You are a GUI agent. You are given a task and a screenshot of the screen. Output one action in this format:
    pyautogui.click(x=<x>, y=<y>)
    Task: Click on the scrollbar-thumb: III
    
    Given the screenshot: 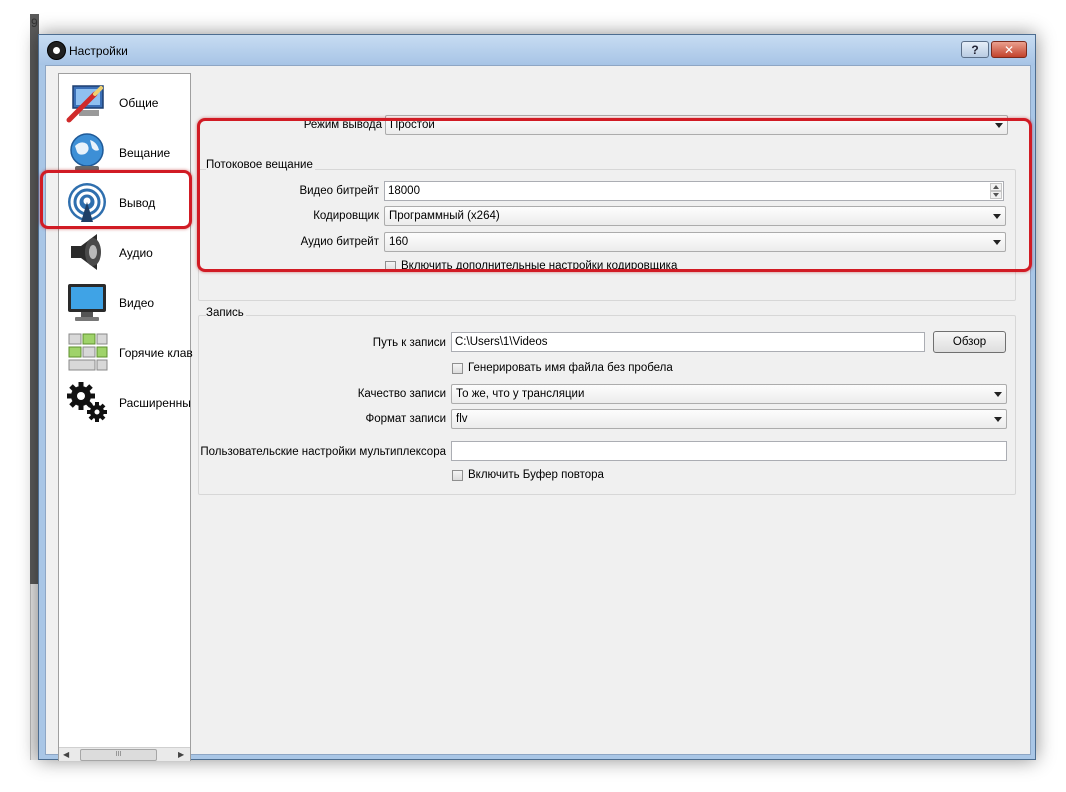 What is the action you would take?
    pyautogui.click(x=118, y=755)
    